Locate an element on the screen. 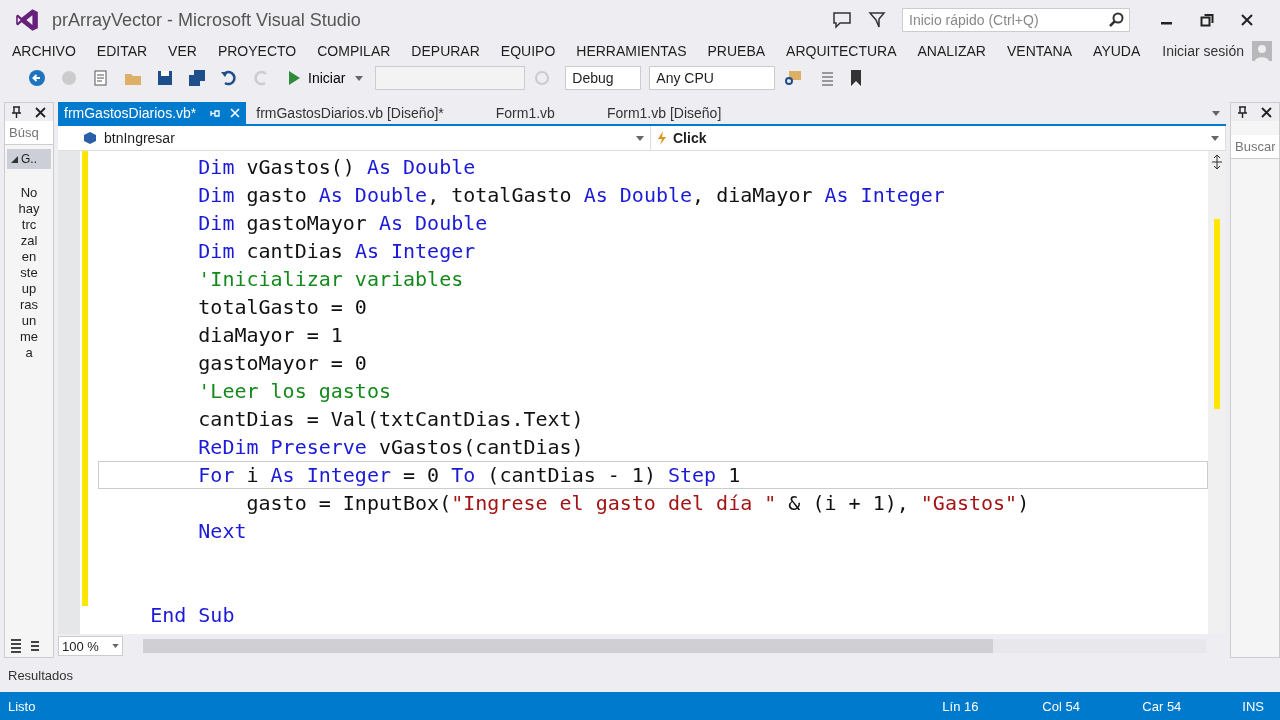 This screenshot has height=720, width=1280. menu-item: EDITAR is located at coordinates (122, 51).